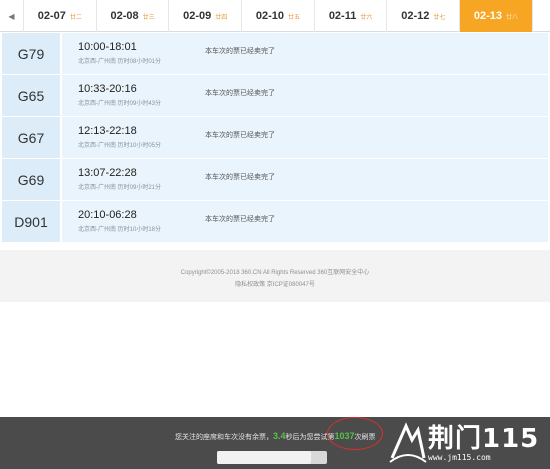 Image resolution: width=550 pixels, height=469 pixels. What do you see at coordinates (107, 131) in the screenshot?
I see `train-time: 12:13-22:18` at bounding box center [107, 131].